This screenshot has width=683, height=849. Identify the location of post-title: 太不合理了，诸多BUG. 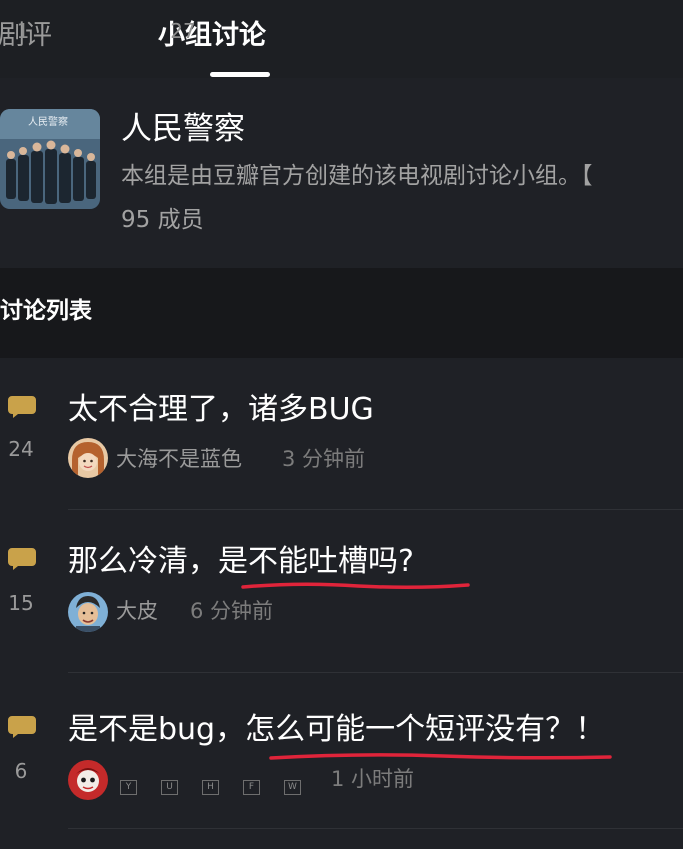
(221, 410).